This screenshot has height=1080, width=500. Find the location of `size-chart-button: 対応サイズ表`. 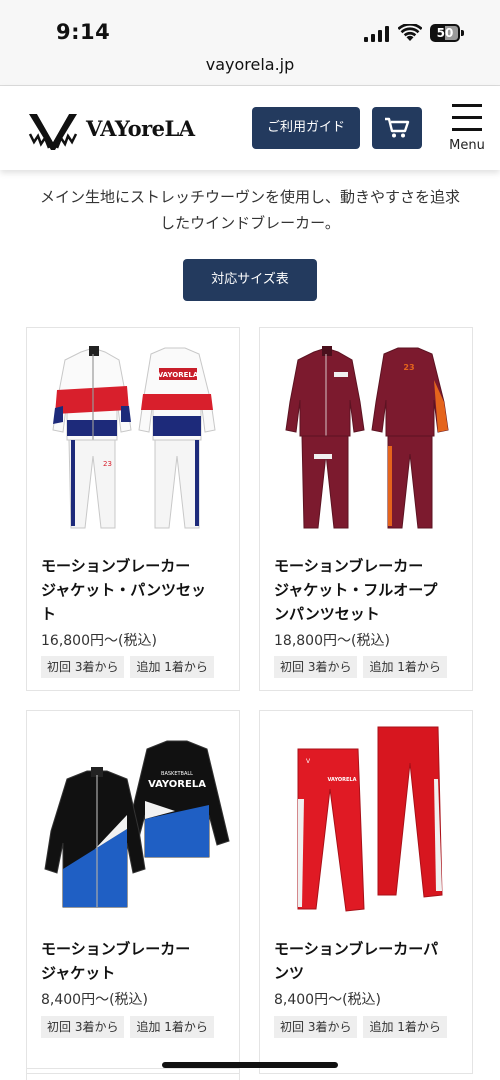

size-chart-button: 対応サイズ表 is located at coordinates (250, 280).